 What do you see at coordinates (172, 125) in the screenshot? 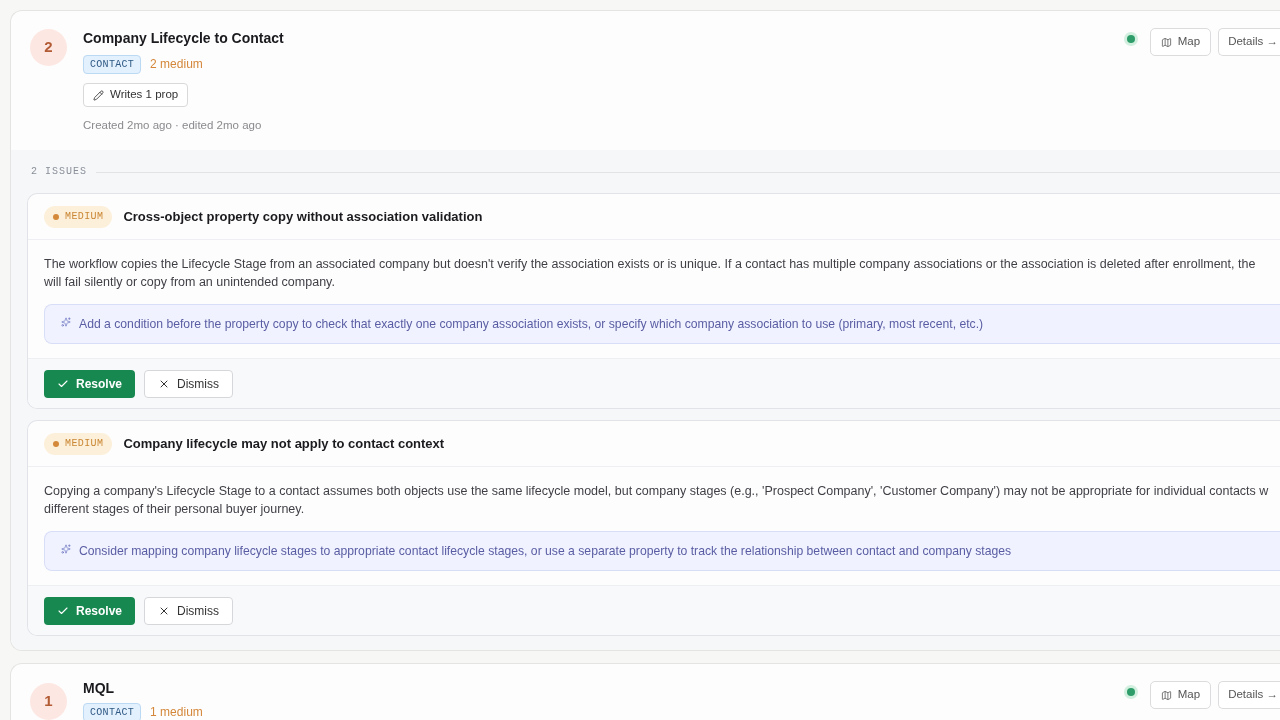
I see `created-meta: Created 2mo ago · edited 2mo ago` at bounding box center [172, 125].